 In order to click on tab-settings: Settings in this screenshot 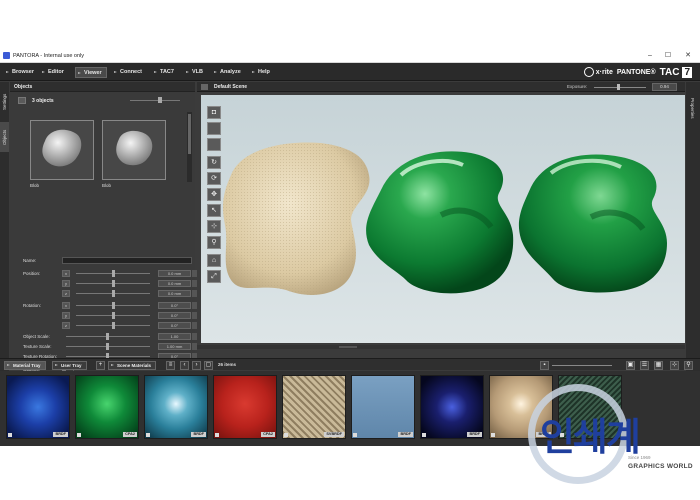, I will do `click(4, 101)`.